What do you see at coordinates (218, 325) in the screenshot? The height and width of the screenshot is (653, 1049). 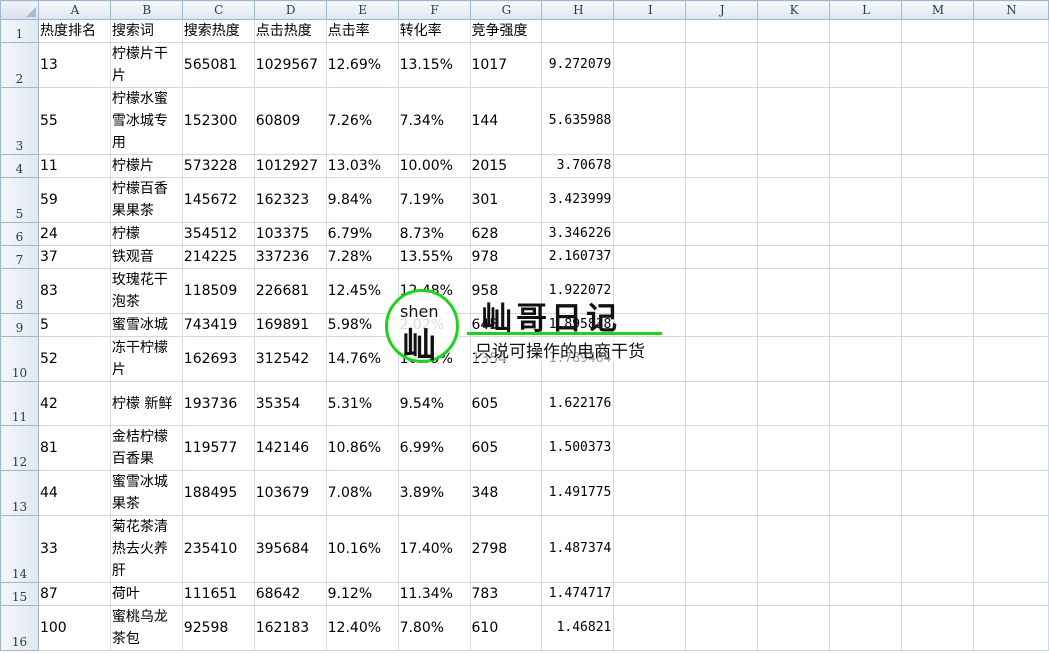 I see `cell-c: 743419` at bounding box center [218, 325].